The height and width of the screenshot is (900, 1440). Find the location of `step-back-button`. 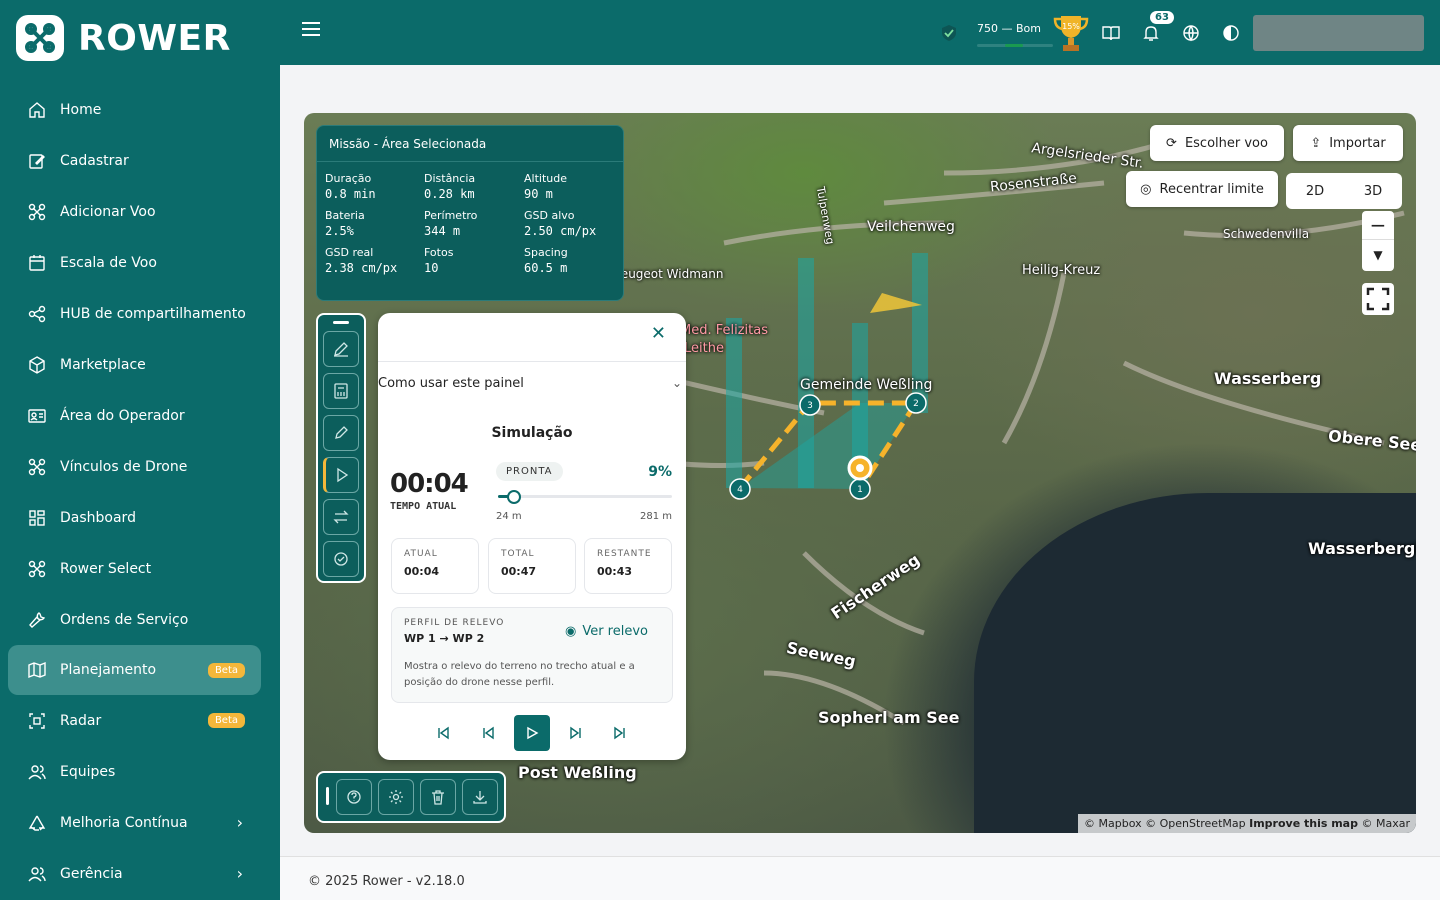

step-back-button is located at coordinates (488, 733).